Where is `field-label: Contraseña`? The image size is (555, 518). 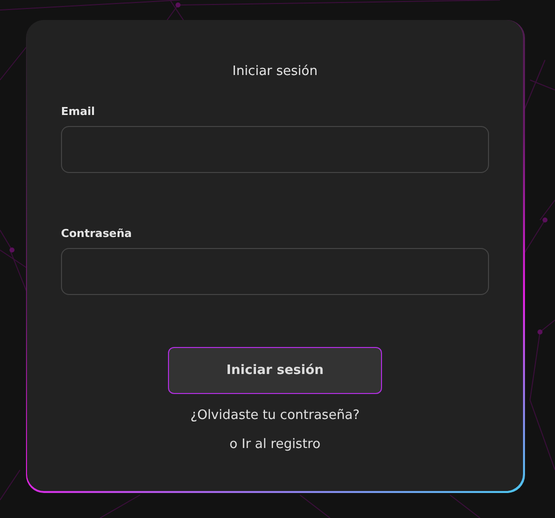
field-label: Contraseña is located at coordinates (97, 233).